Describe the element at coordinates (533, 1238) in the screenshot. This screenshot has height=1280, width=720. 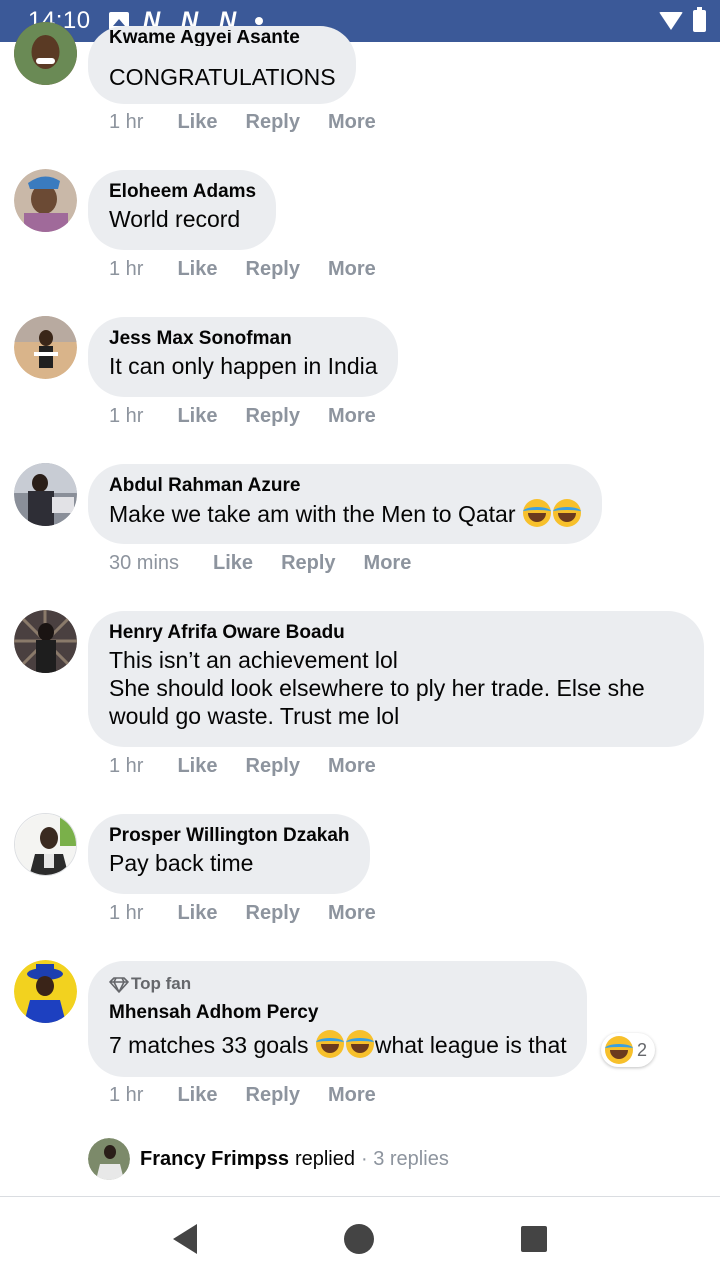
I see `recent-apps-icon` at that location.